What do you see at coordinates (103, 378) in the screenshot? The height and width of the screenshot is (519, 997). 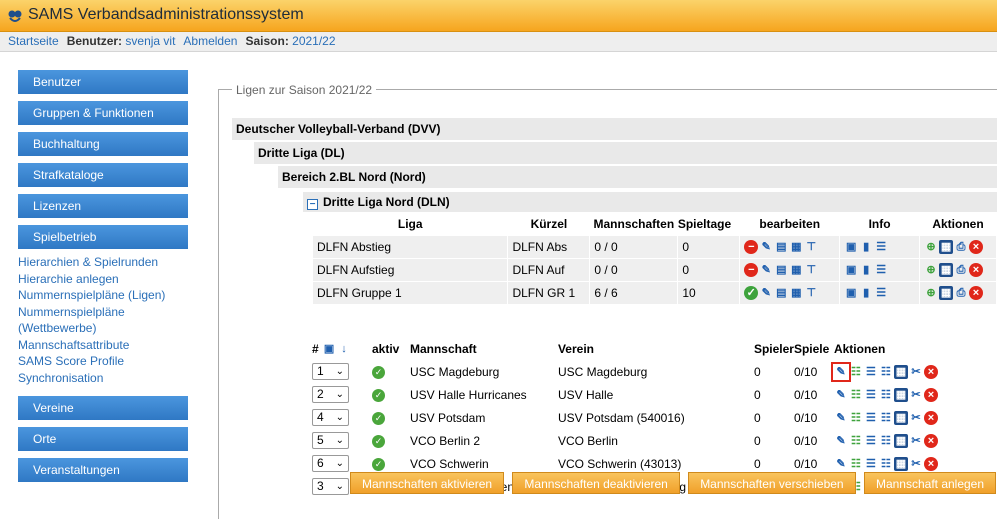 I see `submenu-synchronisation: Synchronisation` at bounding box center [103, 378].